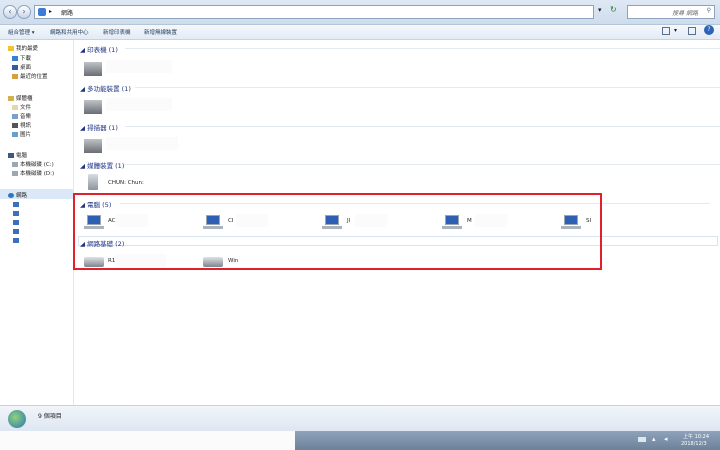 The image size is (720, 450). Describe the element at coordinates (117, 32) in the screenshot. I see `add-printer-button: 新增印表機` at that location.